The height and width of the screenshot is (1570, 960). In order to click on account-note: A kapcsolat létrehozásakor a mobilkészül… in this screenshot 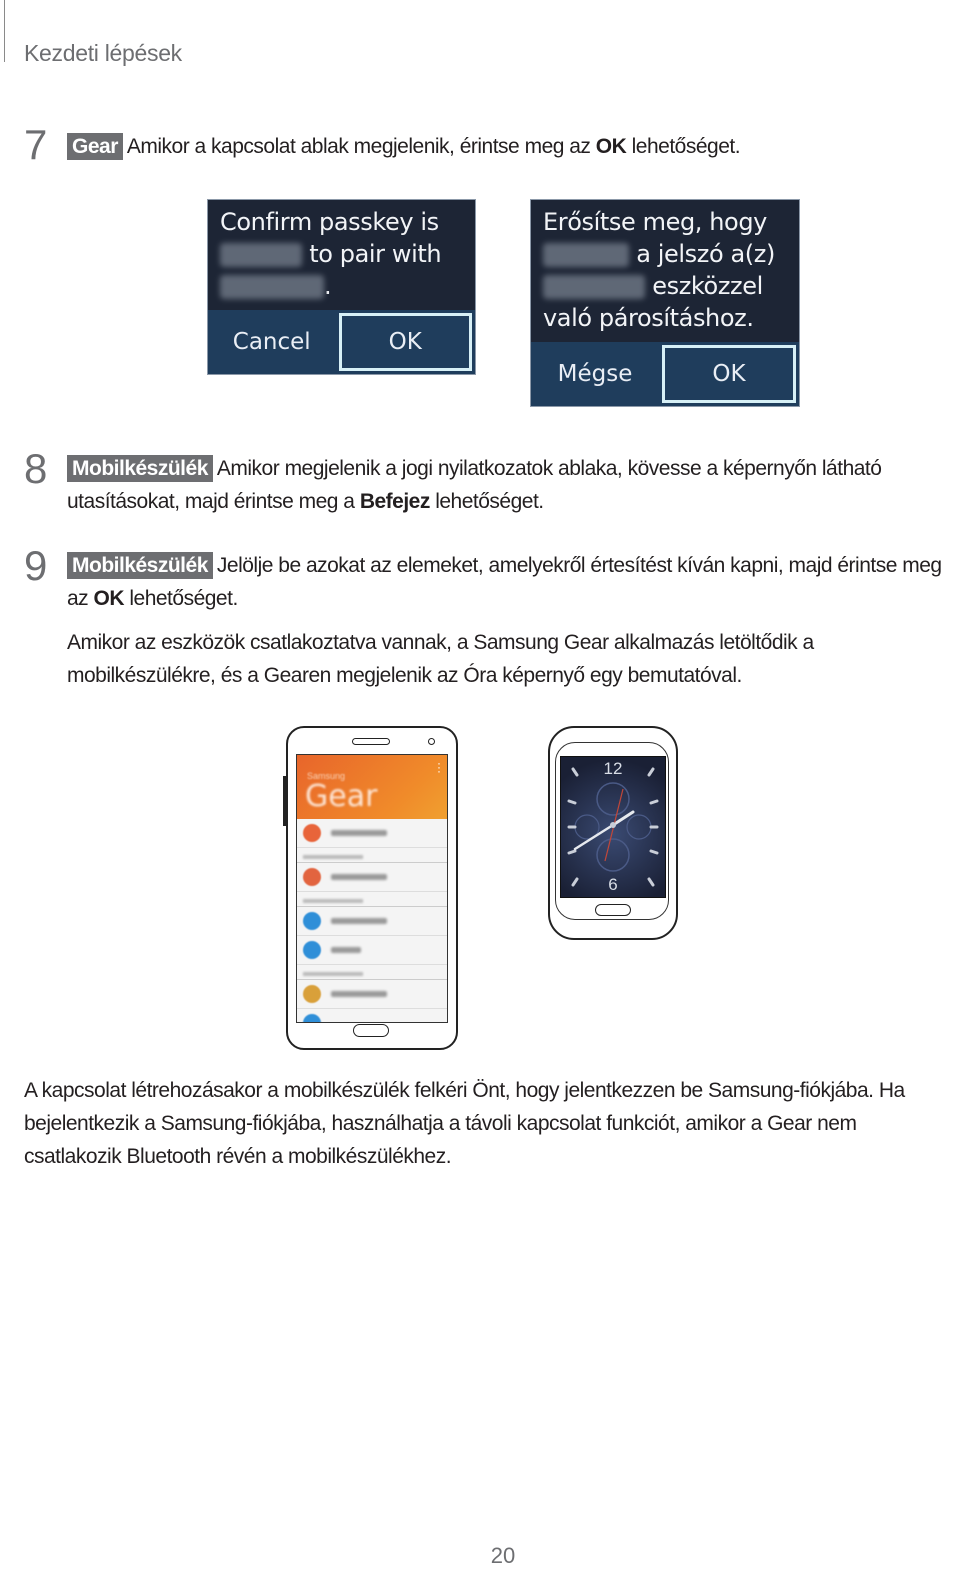, I will do `click(464, 1123)`.